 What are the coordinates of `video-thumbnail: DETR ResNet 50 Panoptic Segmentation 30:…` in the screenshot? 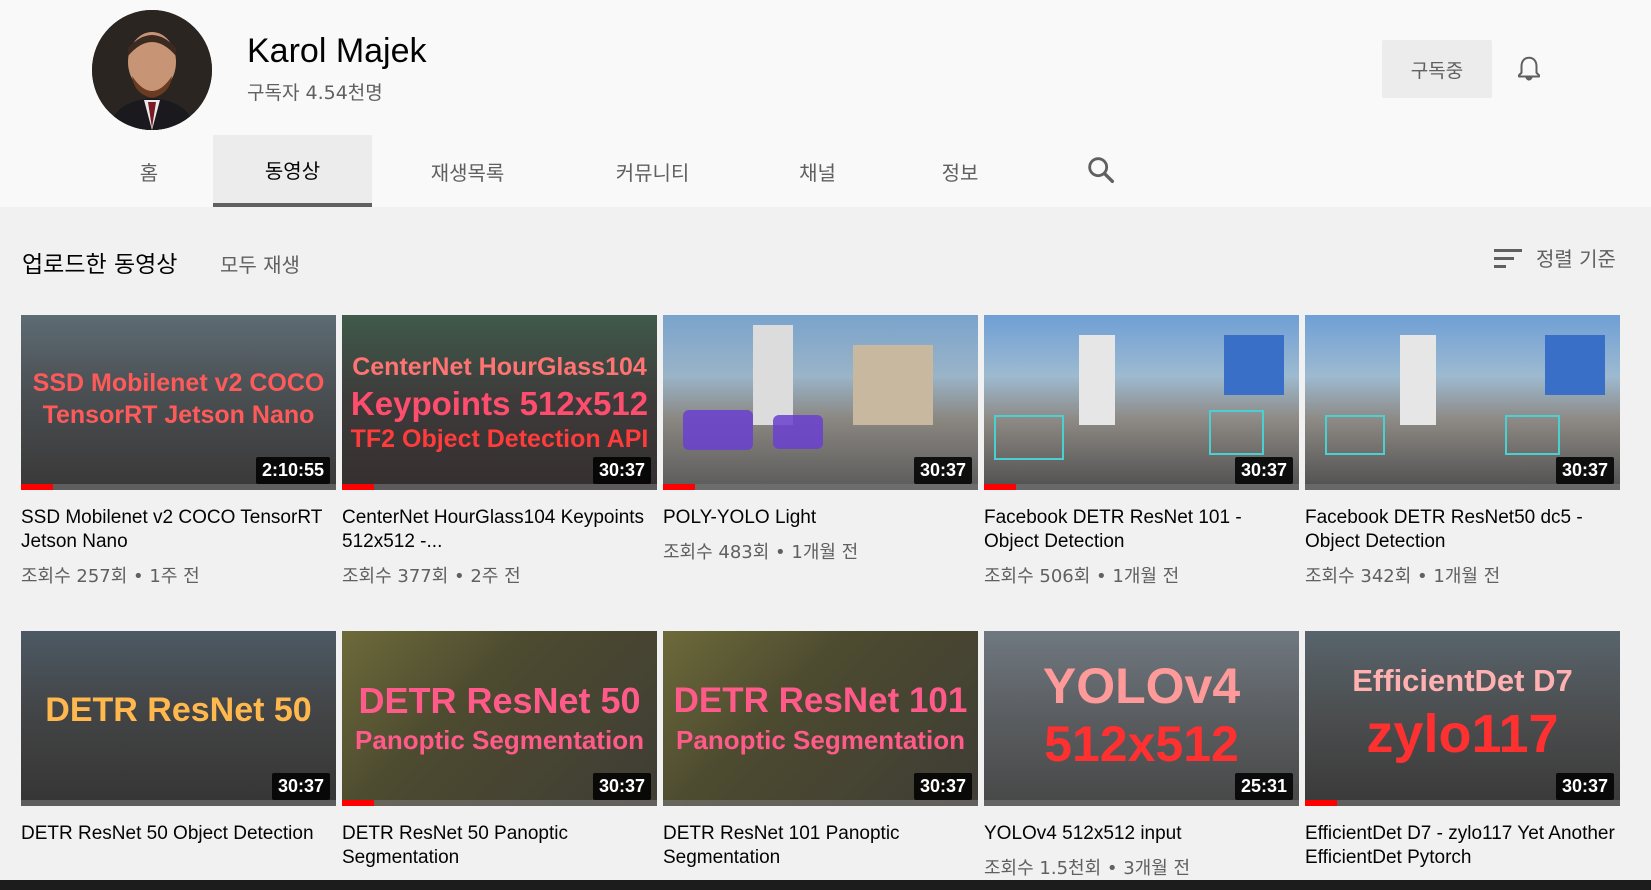 It's located at (499, 718).